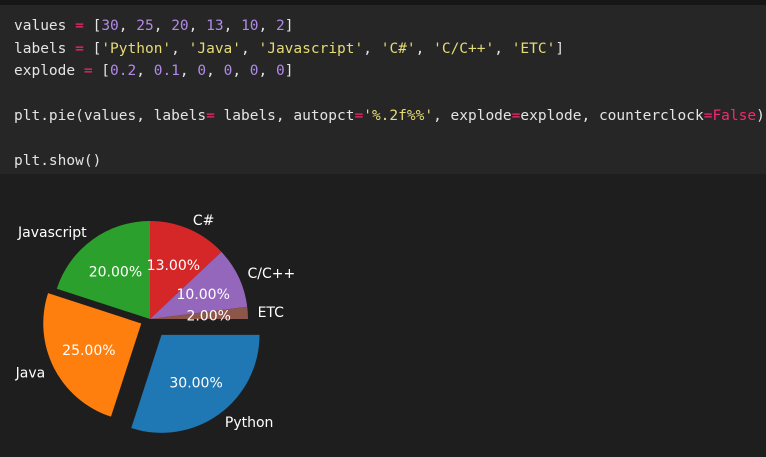  I want to click on pie-label: C/C++, so click(272, 274).